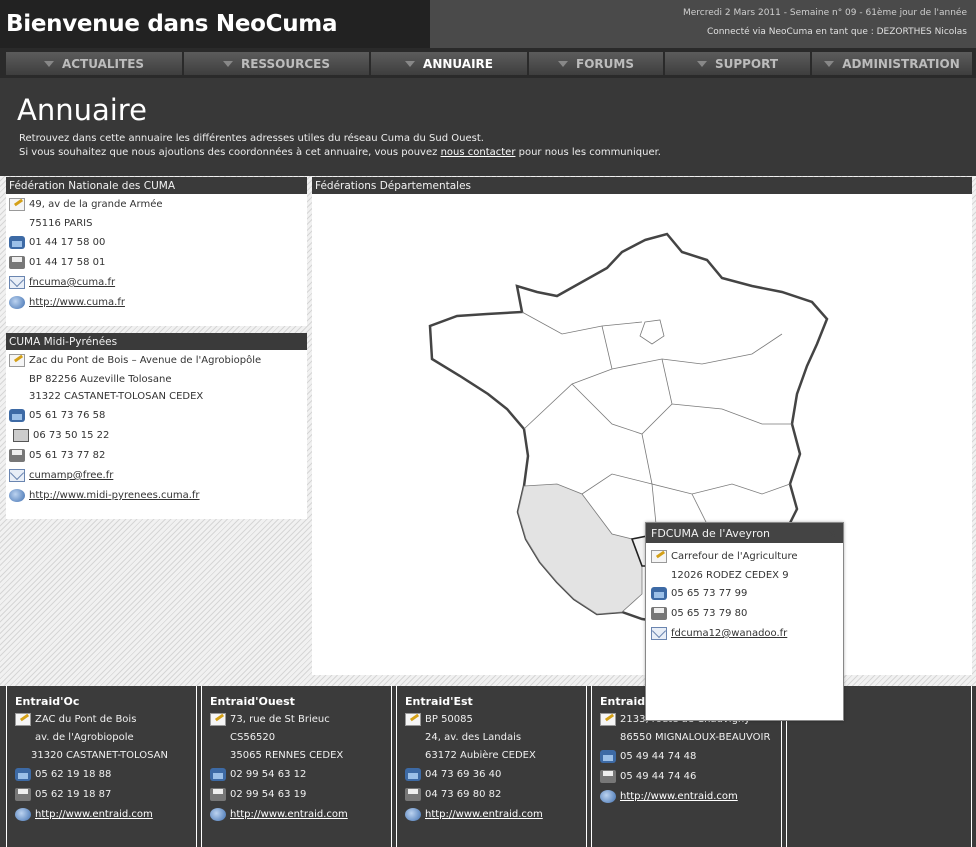 The image size is (976, 847). I want to click on phone-value: 05 62 19 18 88, so click(73, 774).